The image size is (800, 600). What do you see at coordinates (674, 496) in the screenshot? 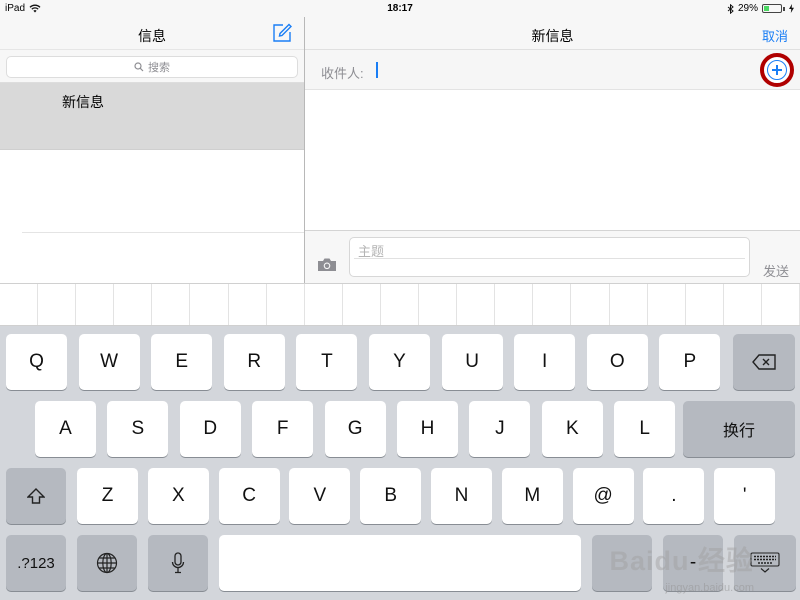
I see `key-symbol: .` at bounding box center [674, 496].